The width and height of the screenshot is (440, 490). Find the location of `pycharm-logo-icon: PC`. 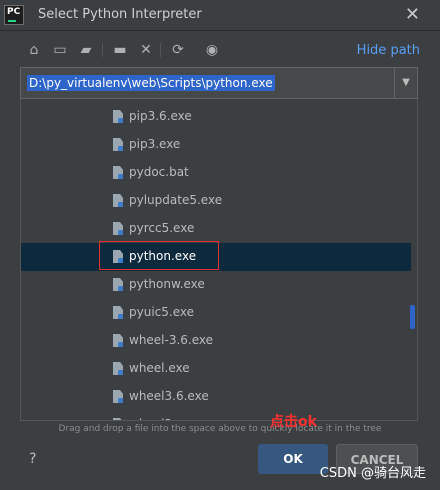

pycharm-logo-icon: PC is located at coordinates (14, 15).